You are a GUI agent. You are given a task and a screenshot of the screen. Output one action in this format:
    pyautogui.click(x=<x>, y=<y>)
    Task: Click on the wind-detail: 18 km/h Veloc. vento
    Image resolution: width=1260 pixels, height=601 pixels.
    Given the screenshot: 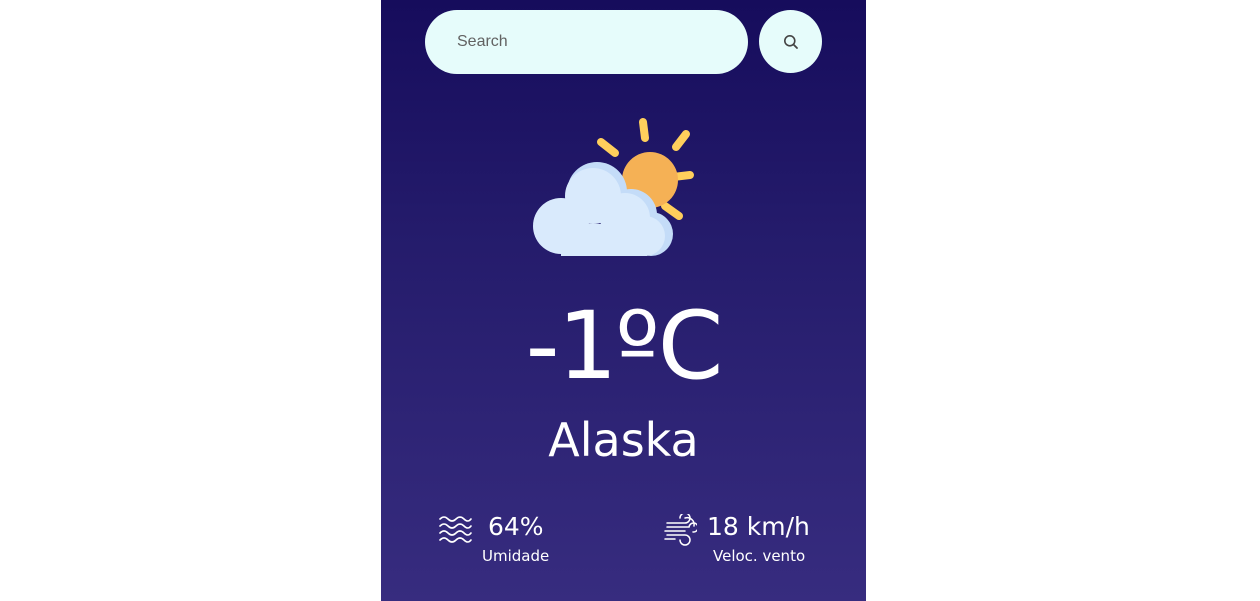 What is the action you would take?
    pyautogui.click(x=743, y=540)
    